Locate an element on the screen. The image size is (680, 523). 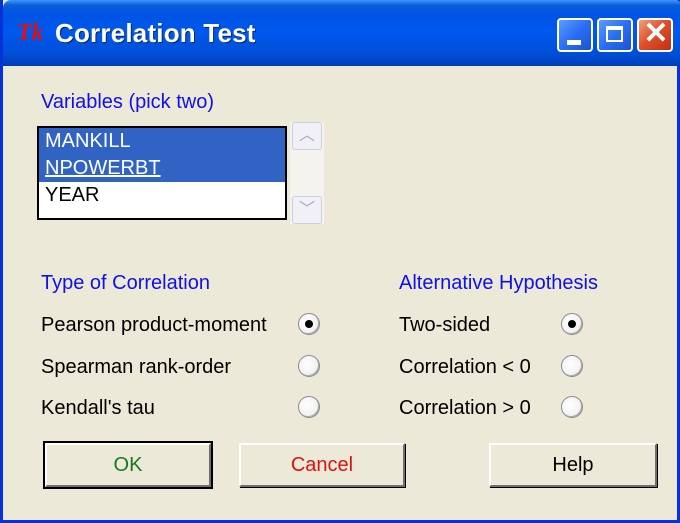
spearman-radio is located at coordinates (309, 366).